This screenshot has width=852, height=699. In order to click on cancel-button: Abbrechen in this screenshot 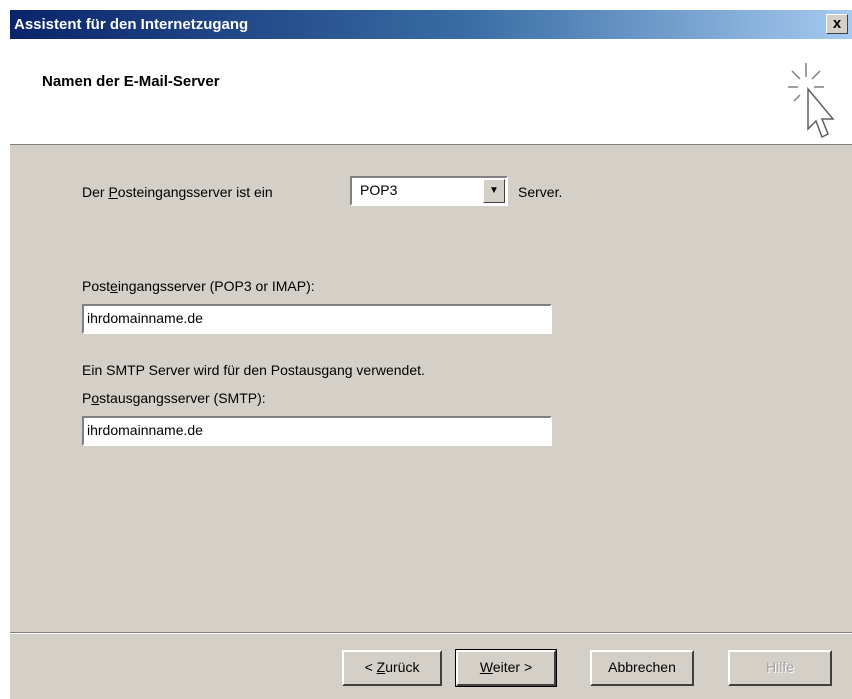, I will do `click(642, 668)`.